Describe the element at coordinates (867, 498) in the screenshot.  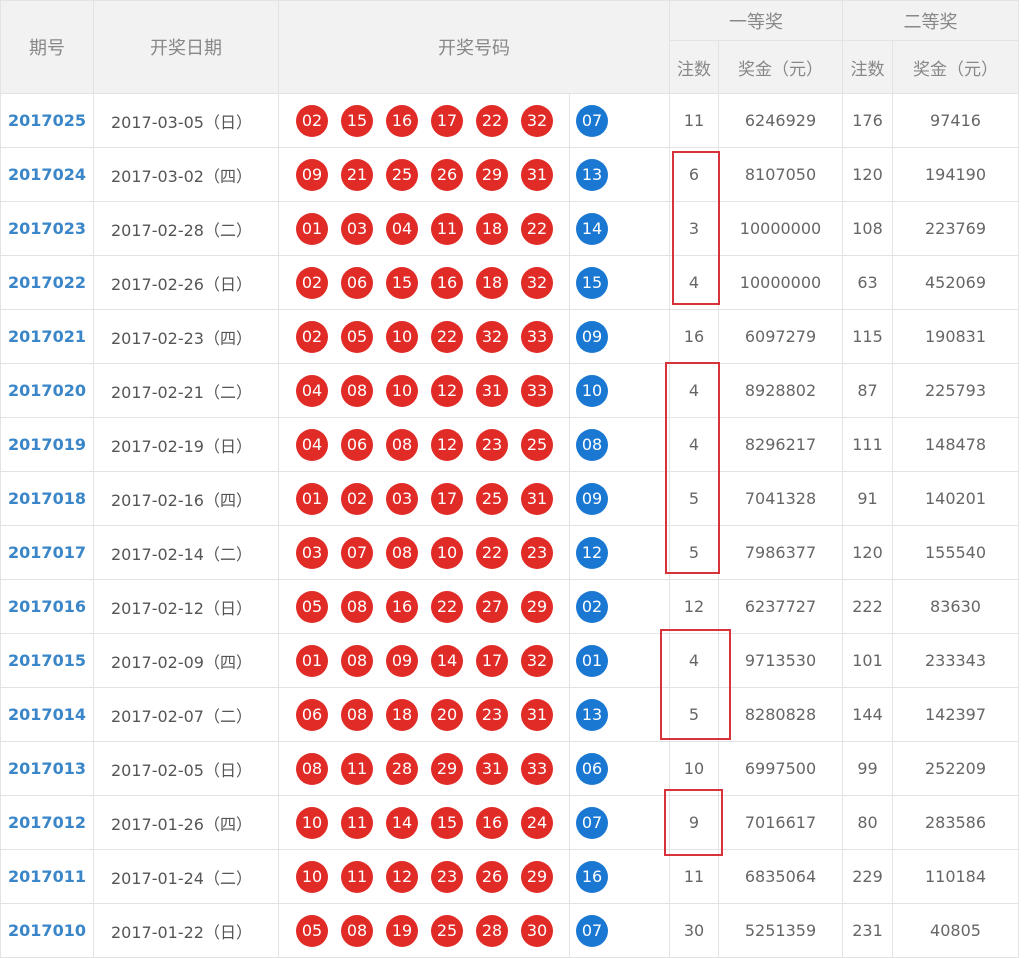
I see `second-prize-count: 91` at that location.